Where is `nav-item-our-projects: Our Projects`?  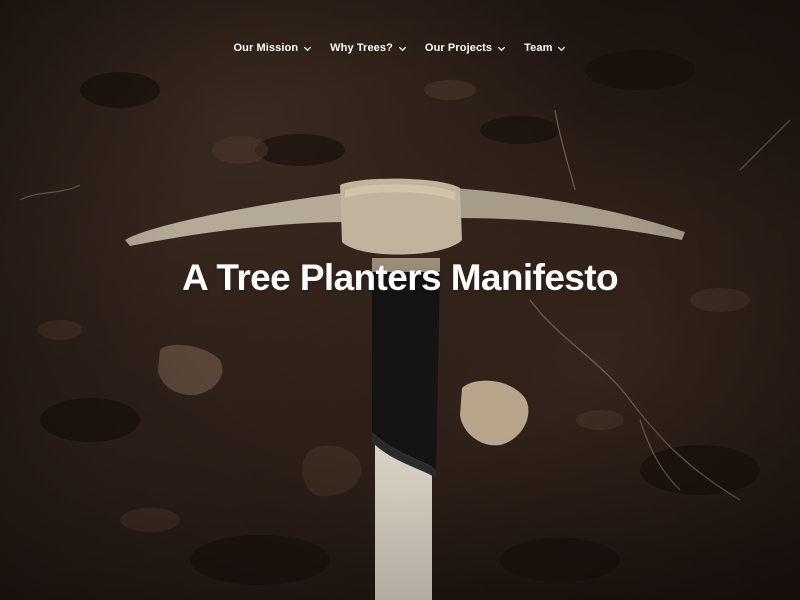 nav-item-our-projects: Our Projects is located at coordinates (465, 48).